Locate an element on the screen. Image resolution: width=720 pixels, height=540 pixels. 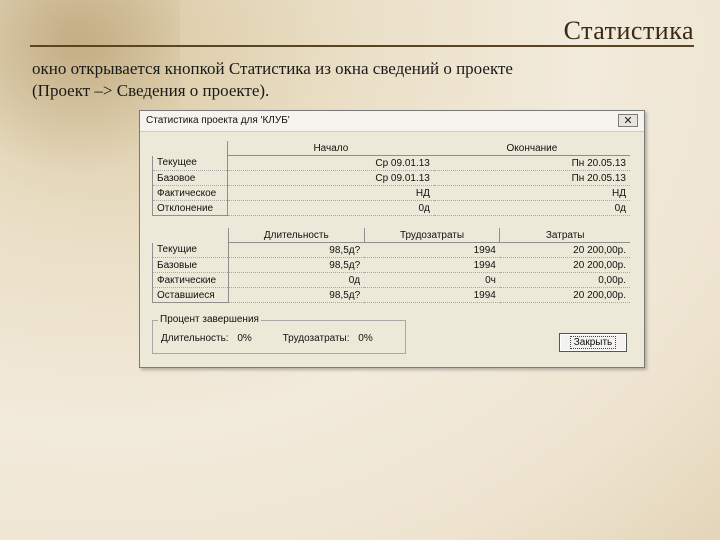
group-legend: Процент завершения is located at coordinates (209, 319).